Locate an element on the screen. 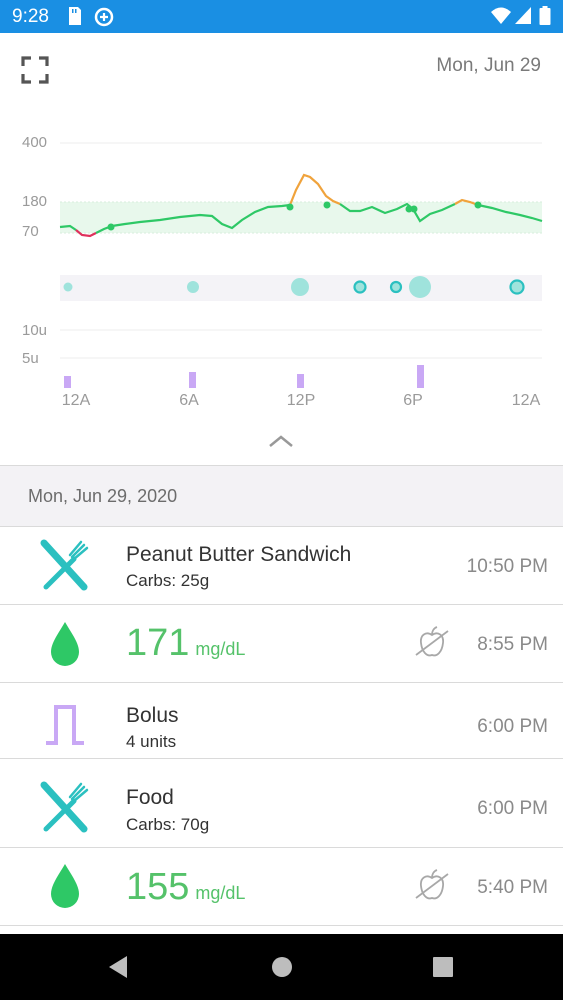 This screenshot has width=563, height=1000. y-label-5u: 5u is located at coordinates (30, 358).